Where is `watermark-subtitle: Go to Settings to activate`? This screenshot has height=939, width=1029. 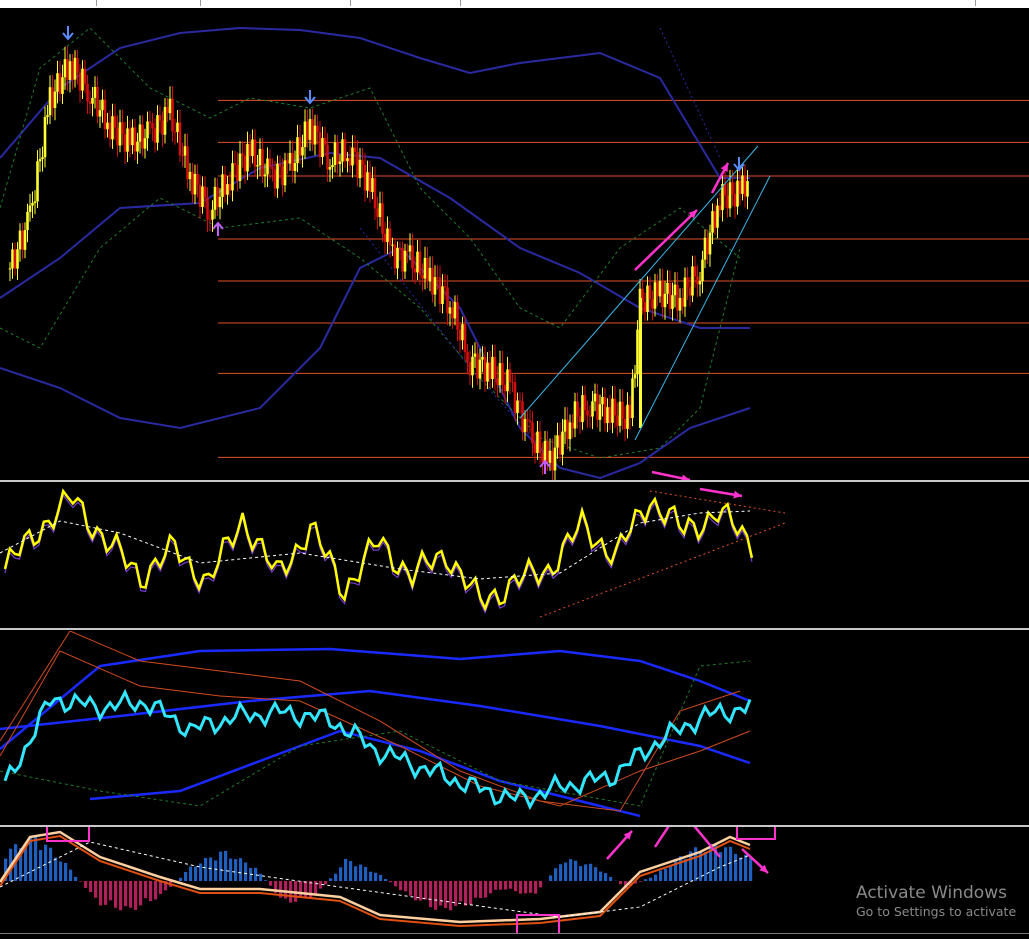
watermark-subtitle: Go to Settings to activate is located at coordinates (936, 912).